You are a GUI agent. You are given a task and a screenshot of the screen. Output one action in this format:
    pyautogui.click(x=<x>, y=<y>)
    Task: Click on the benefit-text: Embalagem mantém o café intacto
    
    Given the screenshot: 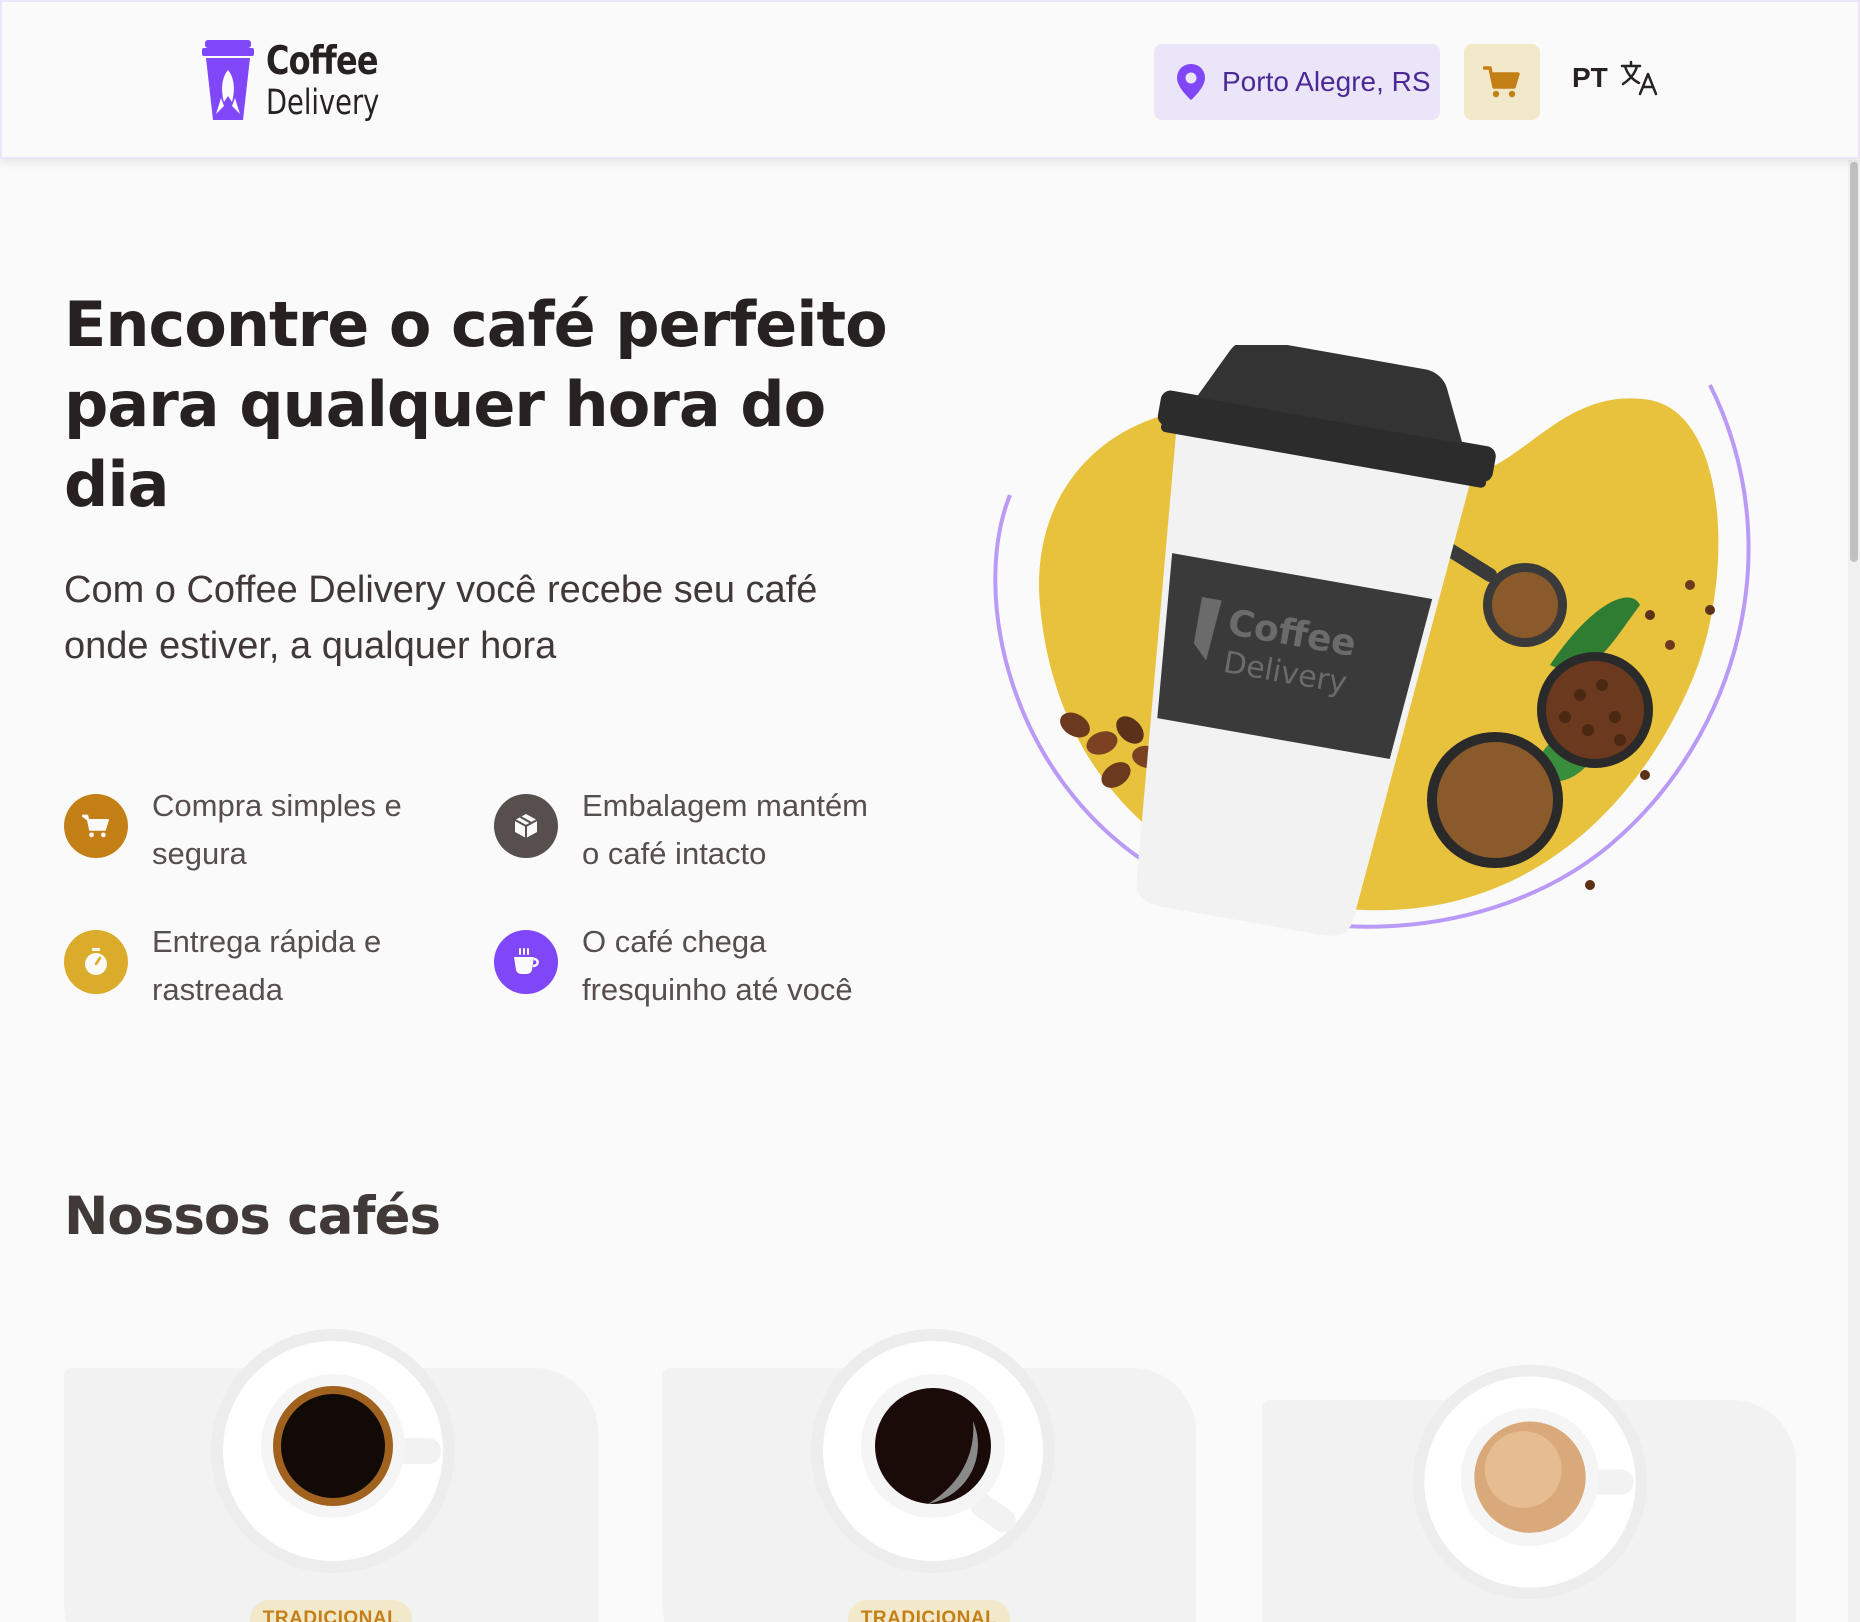 What is the action you would take?
    pyautogui.click(x=725, y=829)
    